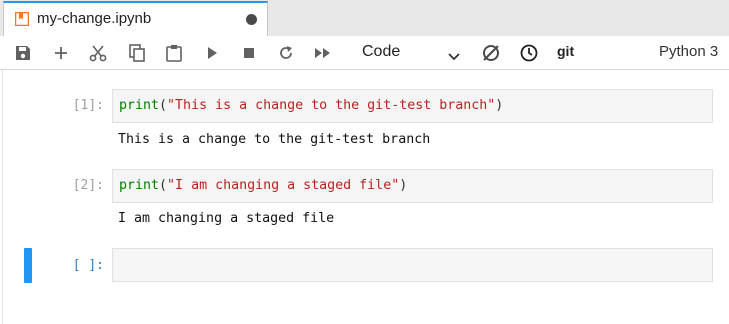 Image resolution: width=729 pixels, height=324 pixels. I want to click on paste-icon, so click(174, 53).